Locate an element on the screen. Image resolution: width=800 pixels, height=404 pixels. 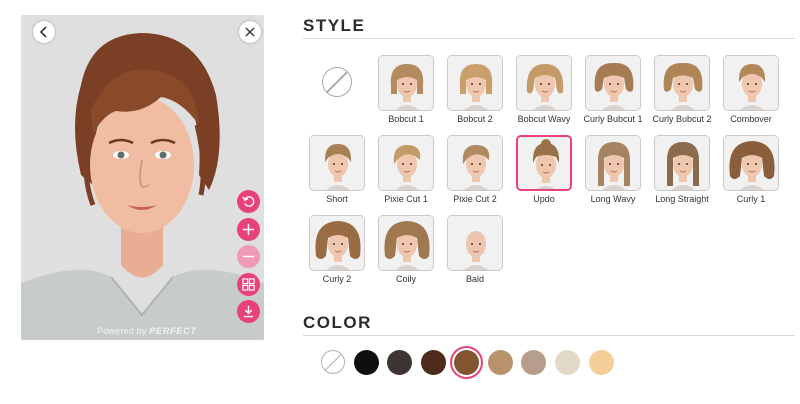
reset-icon is located at coordinates (248, 201).